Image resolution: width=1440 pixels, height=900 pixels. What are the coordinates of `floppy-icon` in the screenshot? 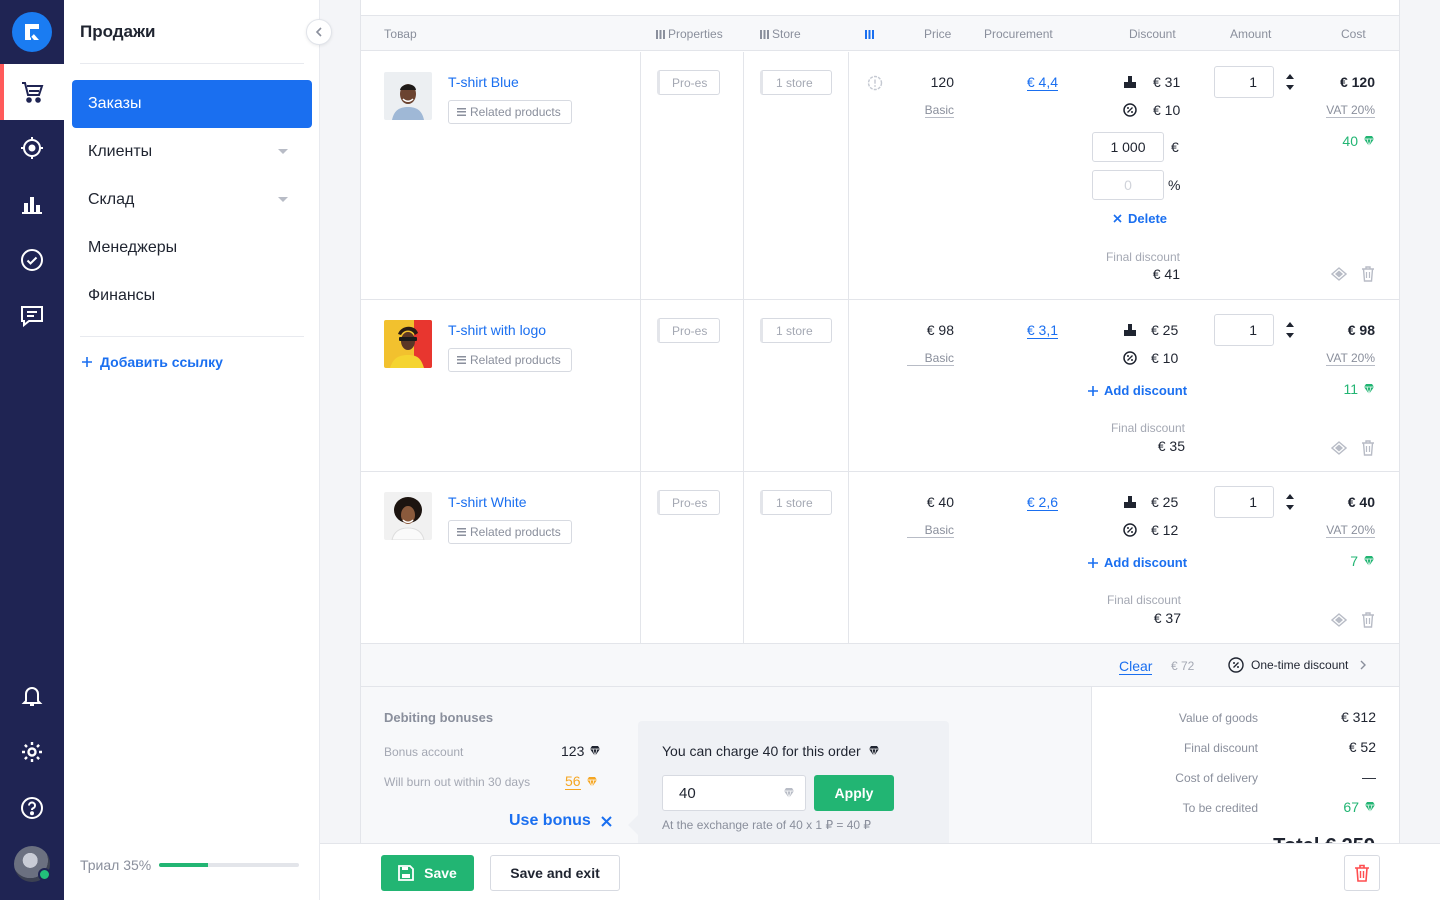 It's located at (406, 873).